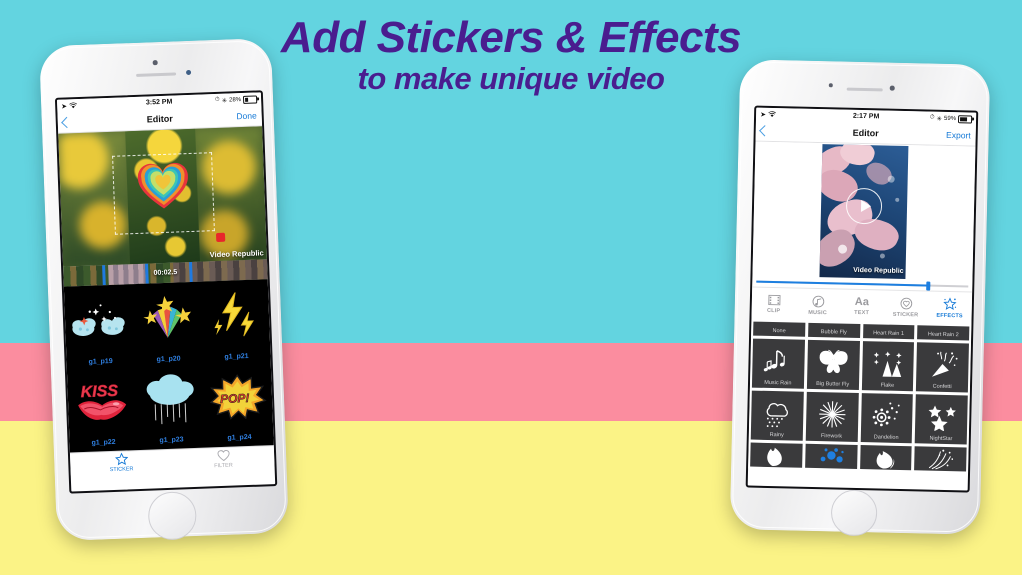 The width and height of the screenshot is (1022, 575). I want to click on effect-label: NightStar, so click(941, 439).